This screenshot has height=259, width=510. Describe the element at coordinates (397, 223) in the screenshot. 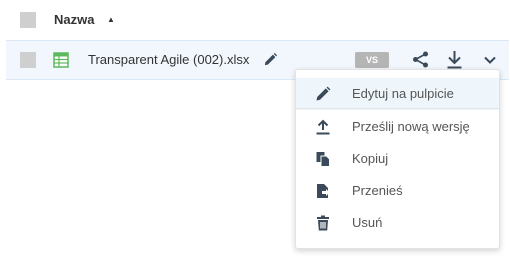

I see `menu-item-delete: Usuń` at that location.